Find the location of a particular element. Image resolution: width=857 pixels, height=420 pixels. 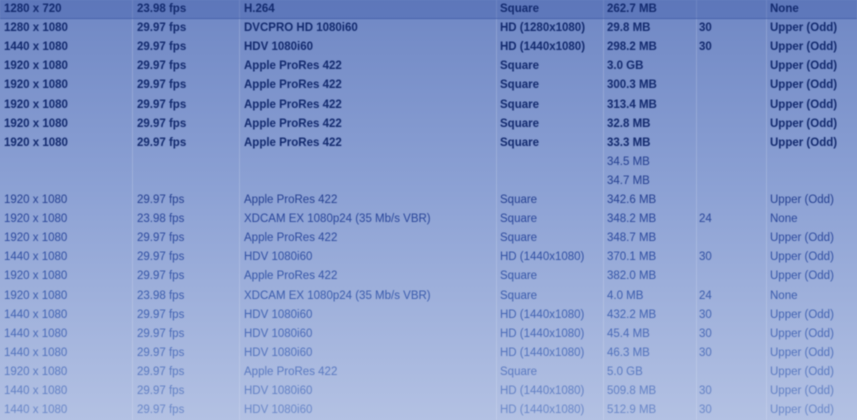

table-row: 34.5 MB is located at coordinates (428, 162).